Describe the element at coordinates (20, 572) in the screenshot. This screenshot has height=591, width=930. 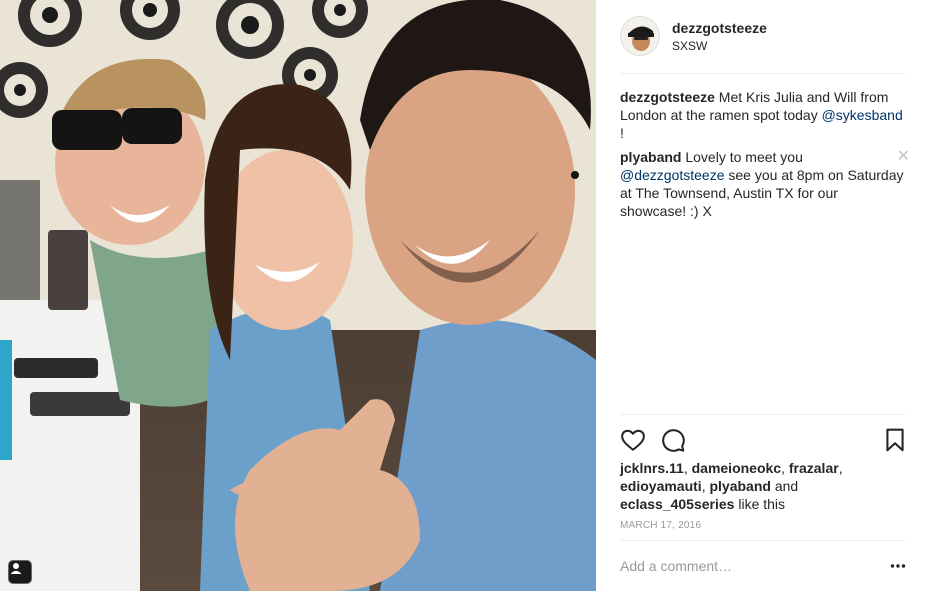
I see `user-tag-icon` at that location.